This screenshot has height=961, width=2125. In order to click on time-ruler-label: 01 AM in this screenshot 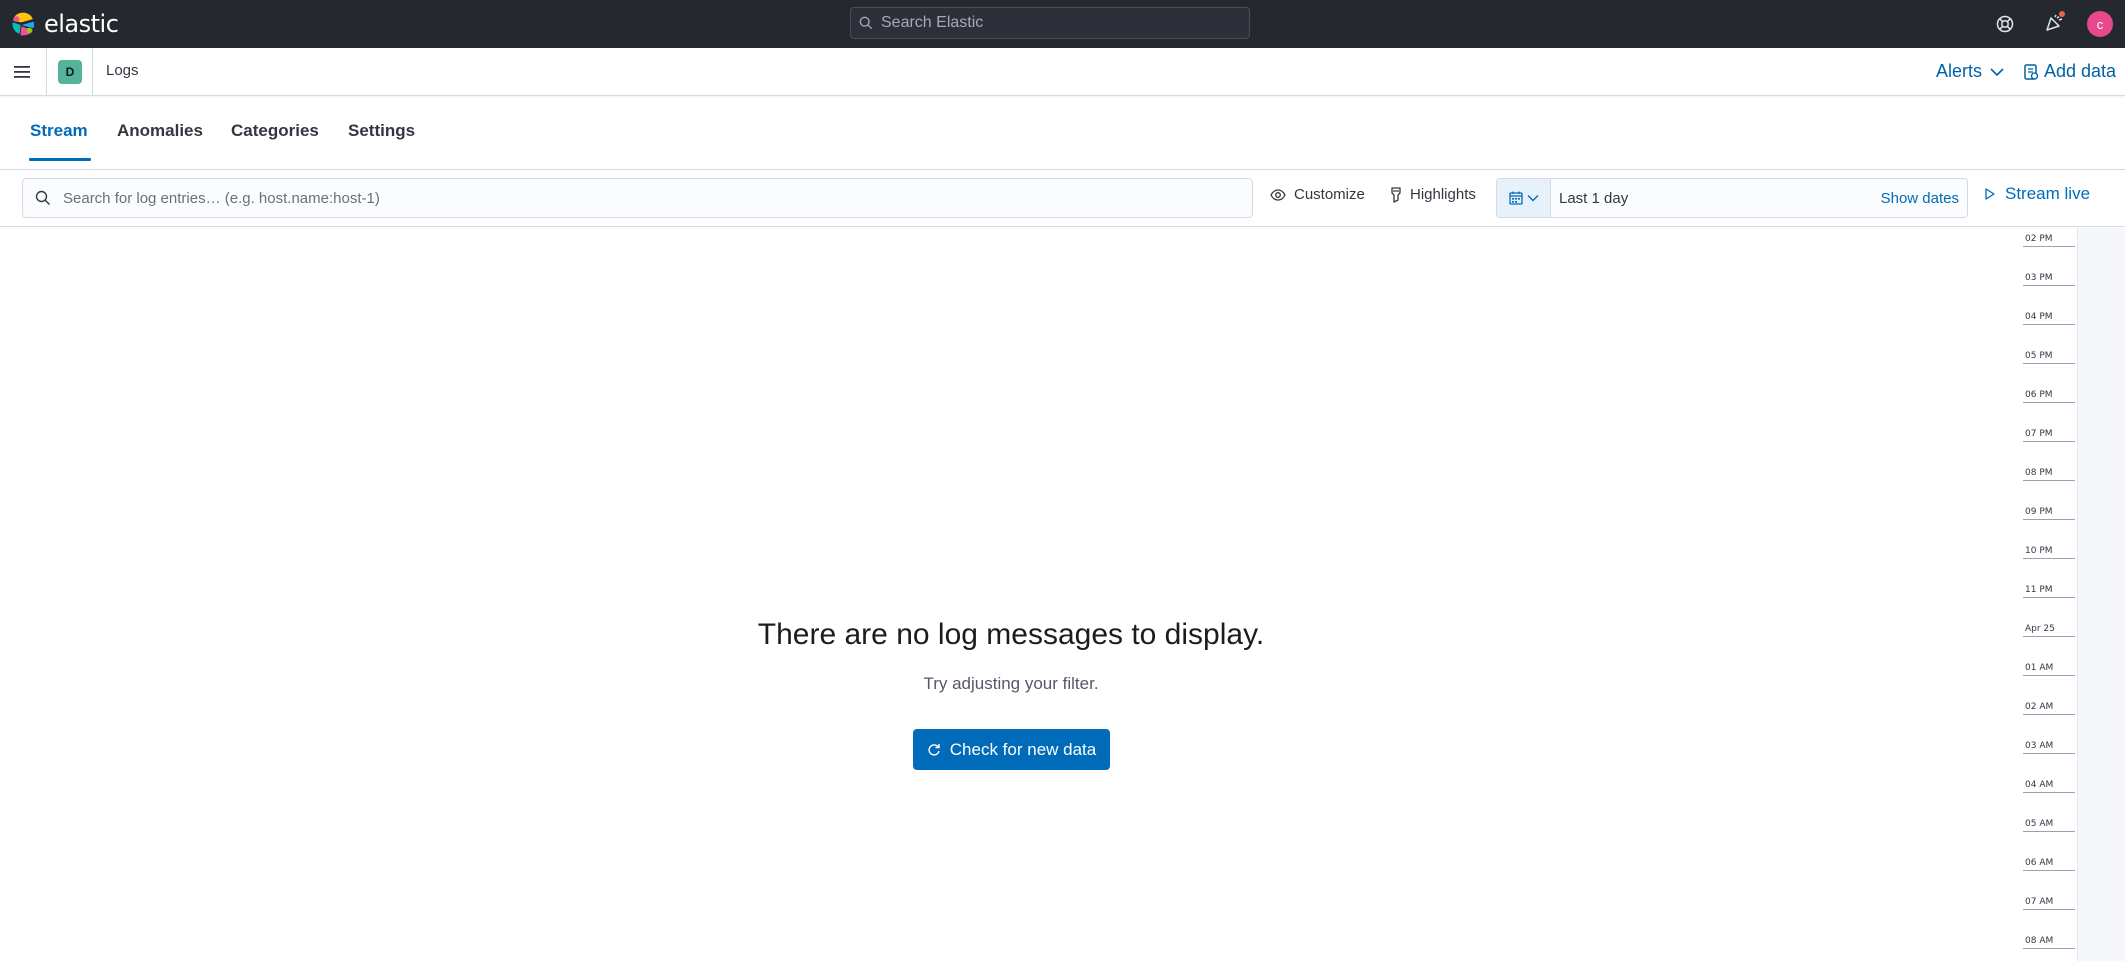, I will do `click(2039, 668)`.